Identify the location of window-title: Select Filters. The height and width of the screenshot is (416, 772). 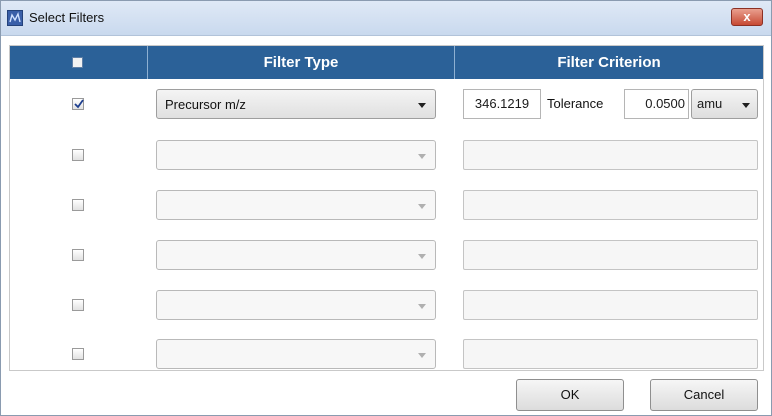
(67, 17).